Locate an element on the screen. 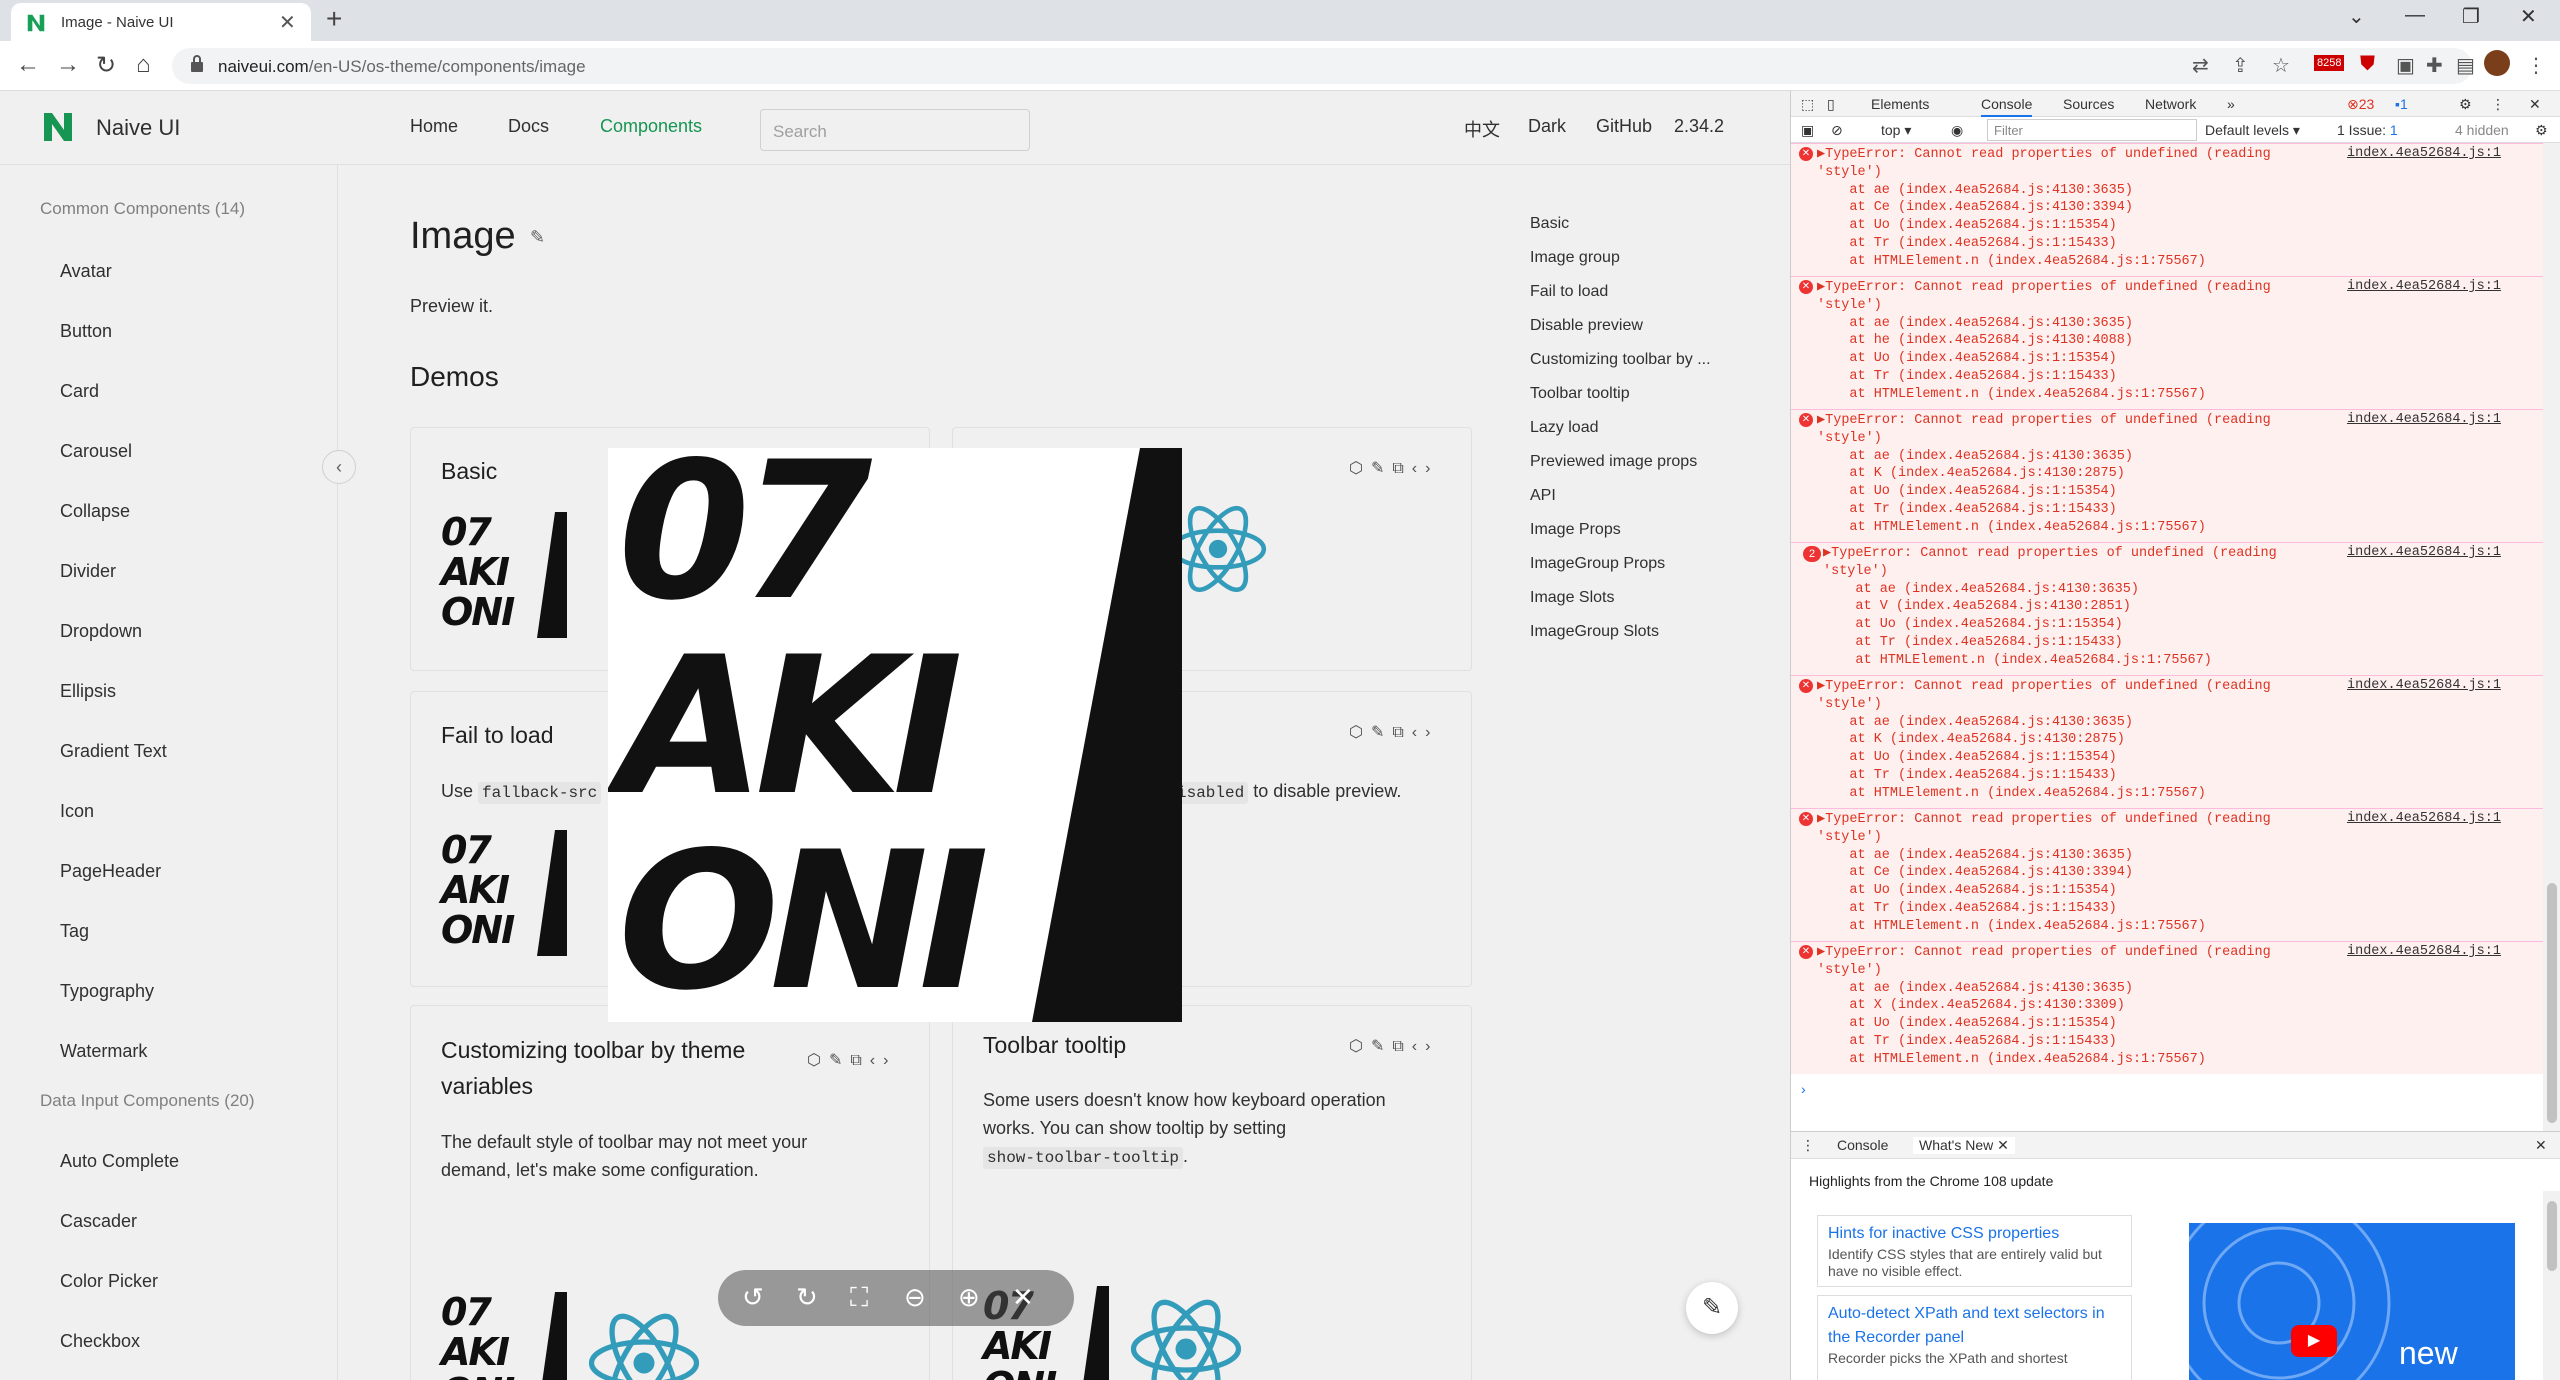 This screenshot has width=2560, height=1380. preview-line-1: 07 is located at coordinates (745, 545).